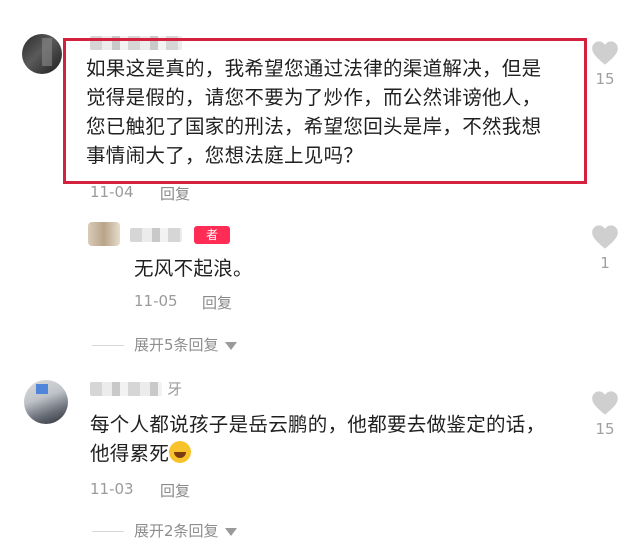  What do you see at coordinates (314, 126) in the screenshot?
I see `comment-line: 您已触犯了国家的刑法，希望您回头是岸，不然我想` at bounding box center [314, 126].